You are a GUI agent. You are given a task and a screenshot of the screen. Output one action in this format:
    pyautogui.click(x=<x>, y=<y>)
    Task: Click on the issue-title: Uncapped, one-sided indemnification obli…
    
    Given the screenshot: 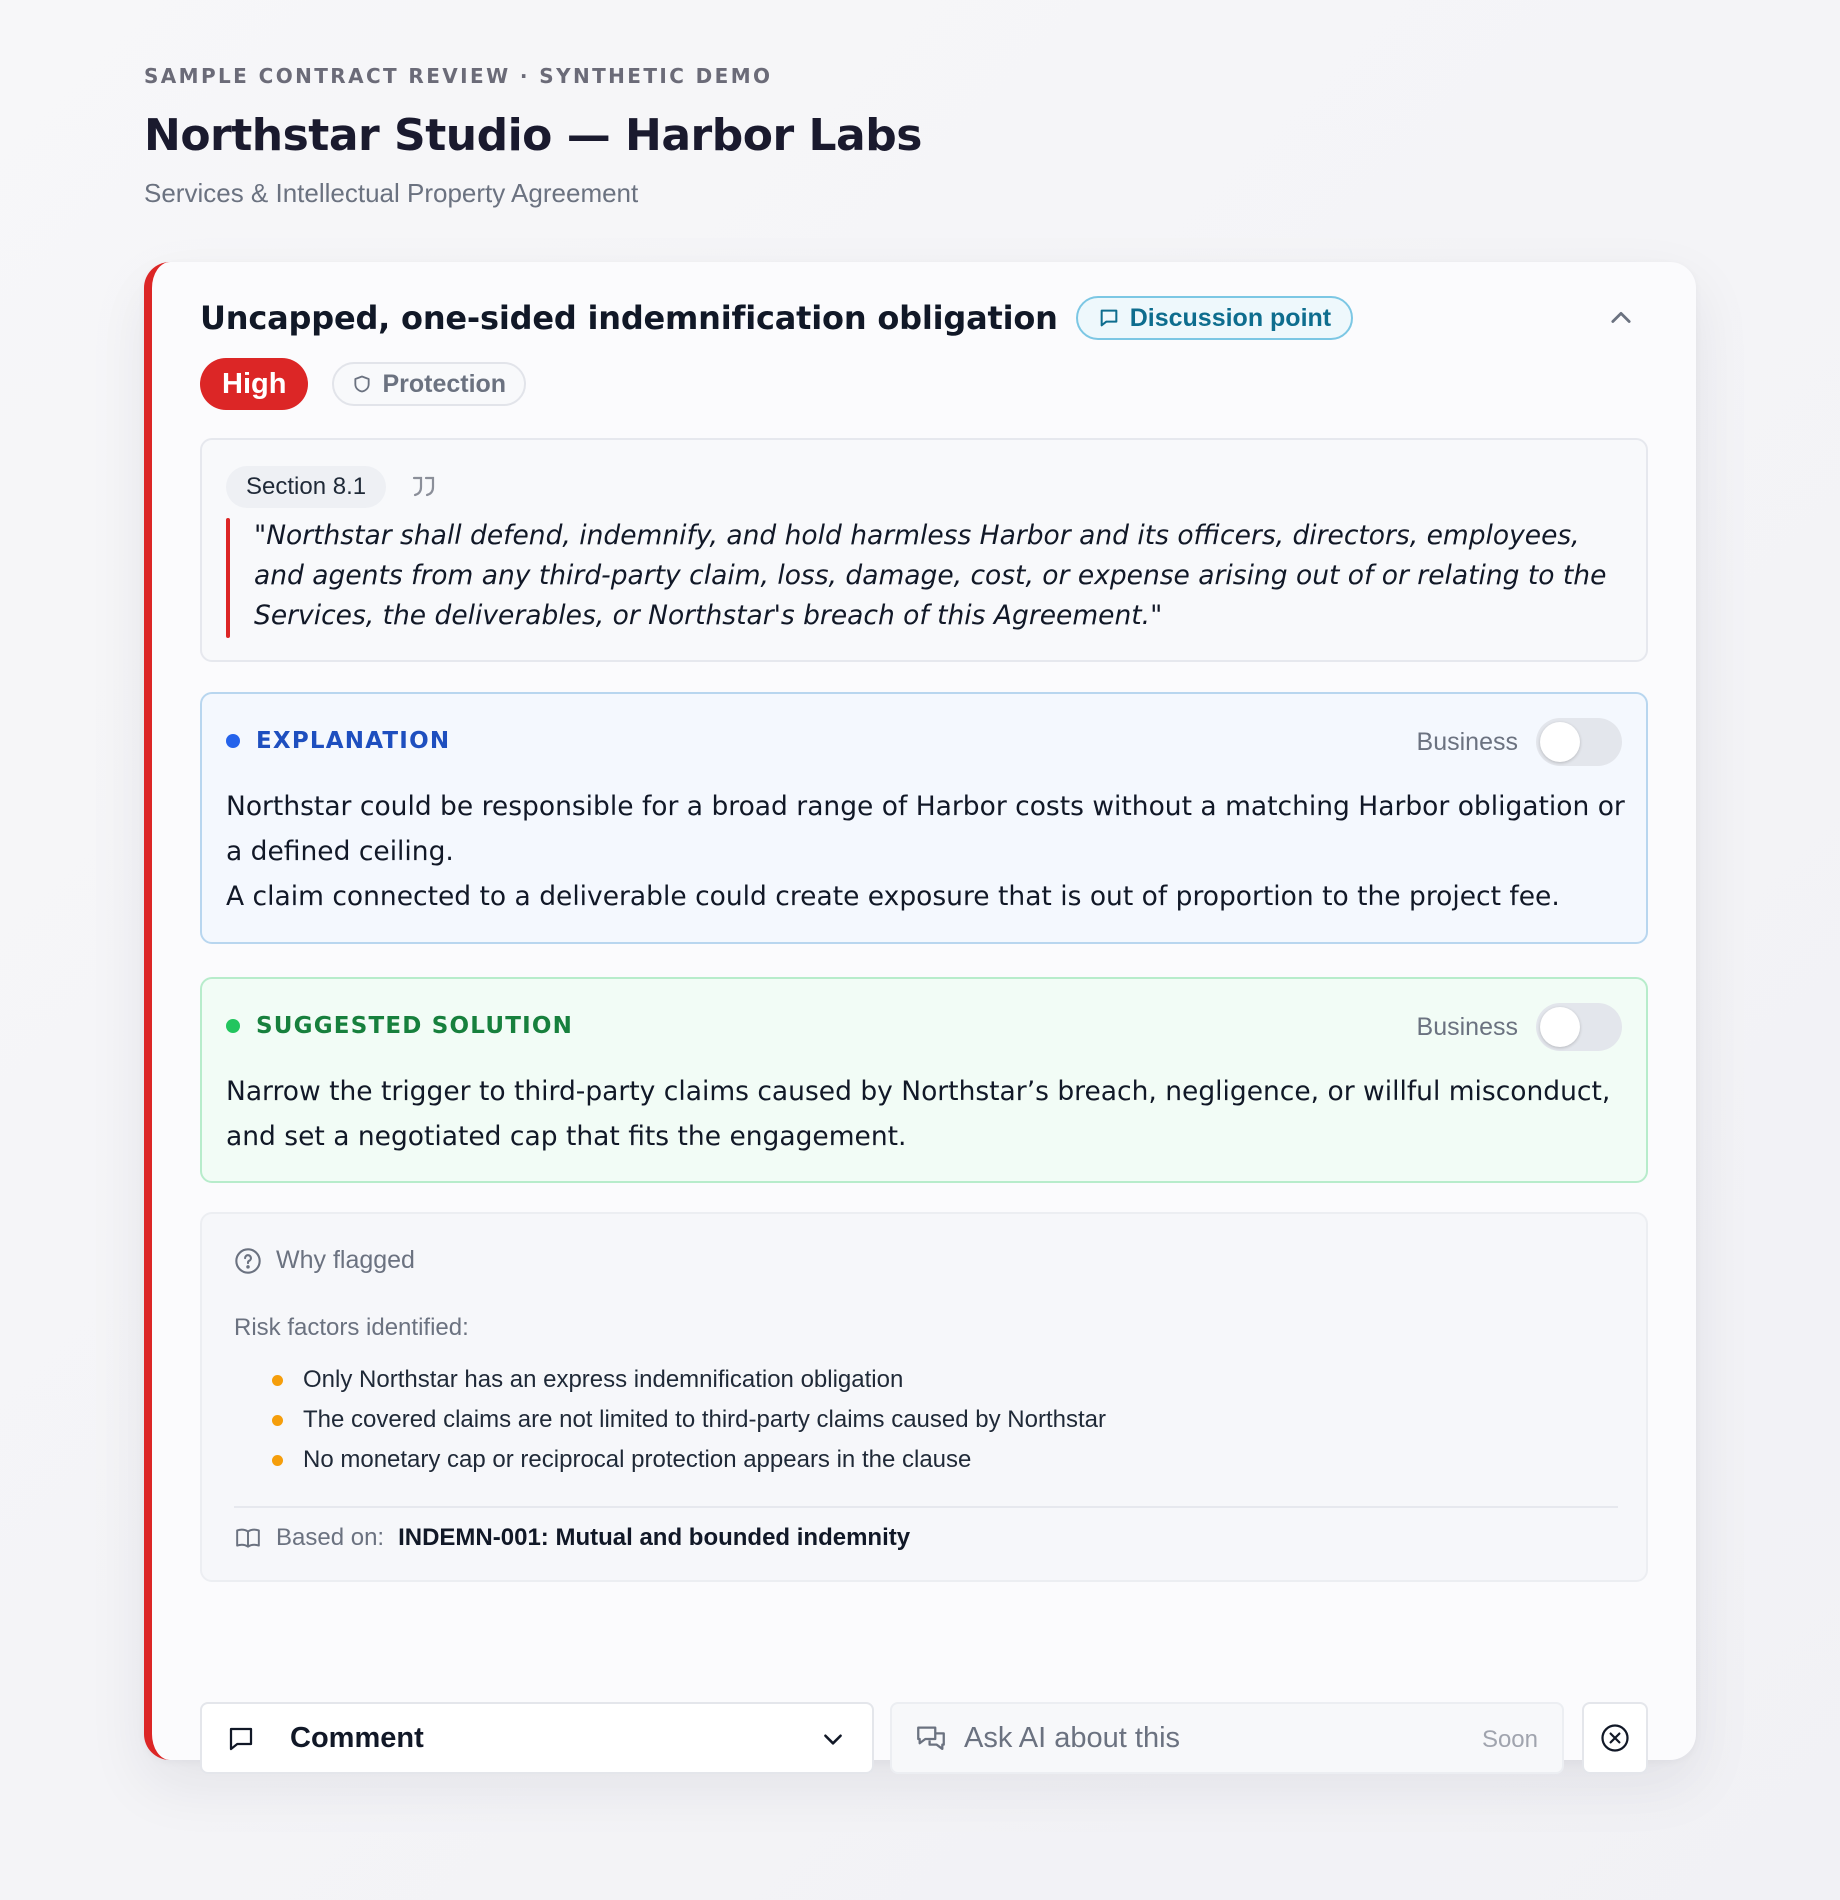 What is the action you would take?
    pyautogui.click(x=629, y=318)
    